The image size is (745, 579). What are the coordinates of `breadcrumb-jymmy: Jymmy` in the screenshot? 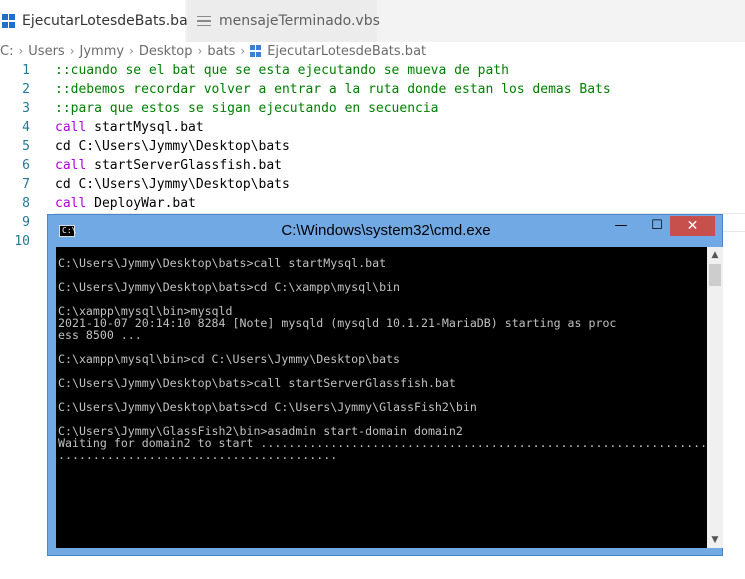 It's located at (102, 51).